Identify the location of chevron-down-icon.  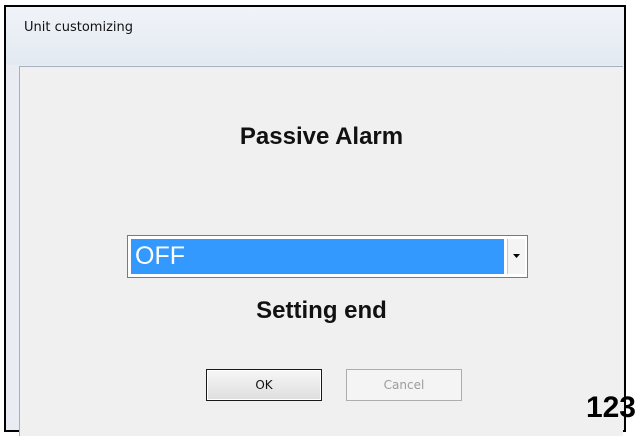
(516, 256).